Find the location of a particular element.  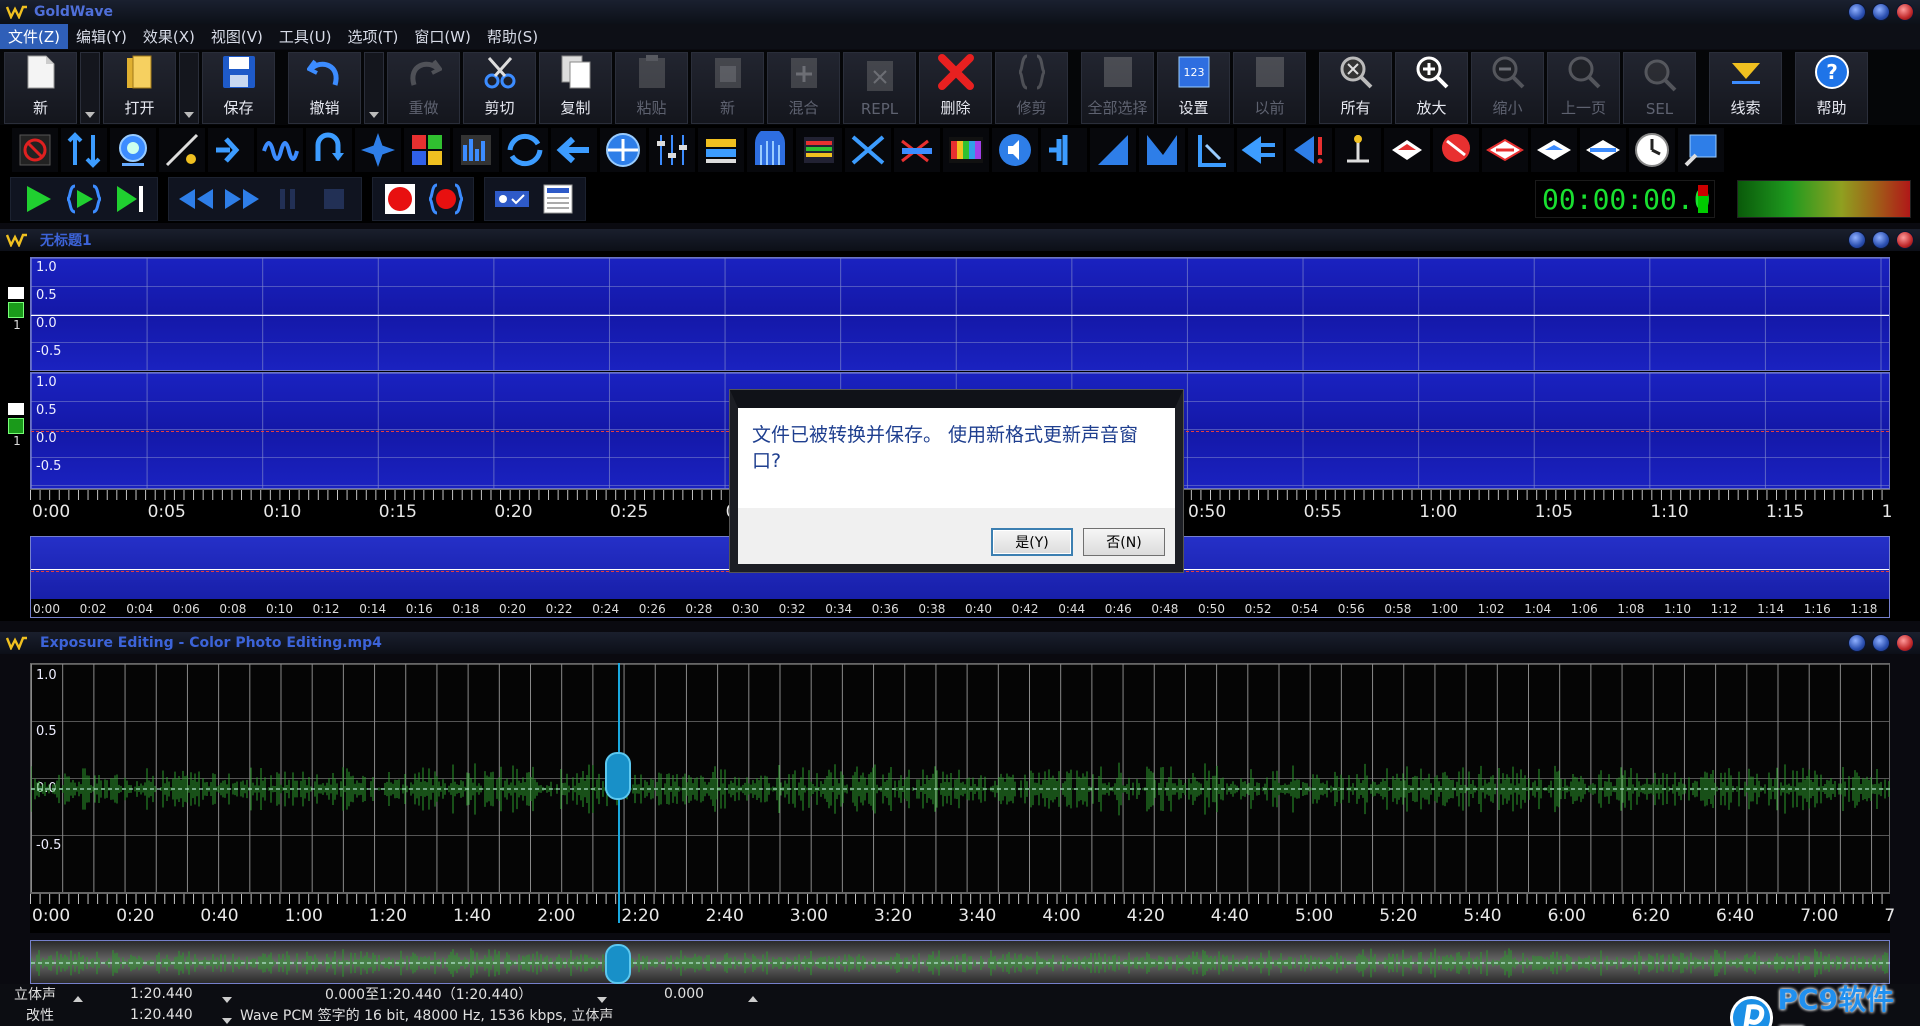

match-volume-icon is located at coordinates (1211, 150).